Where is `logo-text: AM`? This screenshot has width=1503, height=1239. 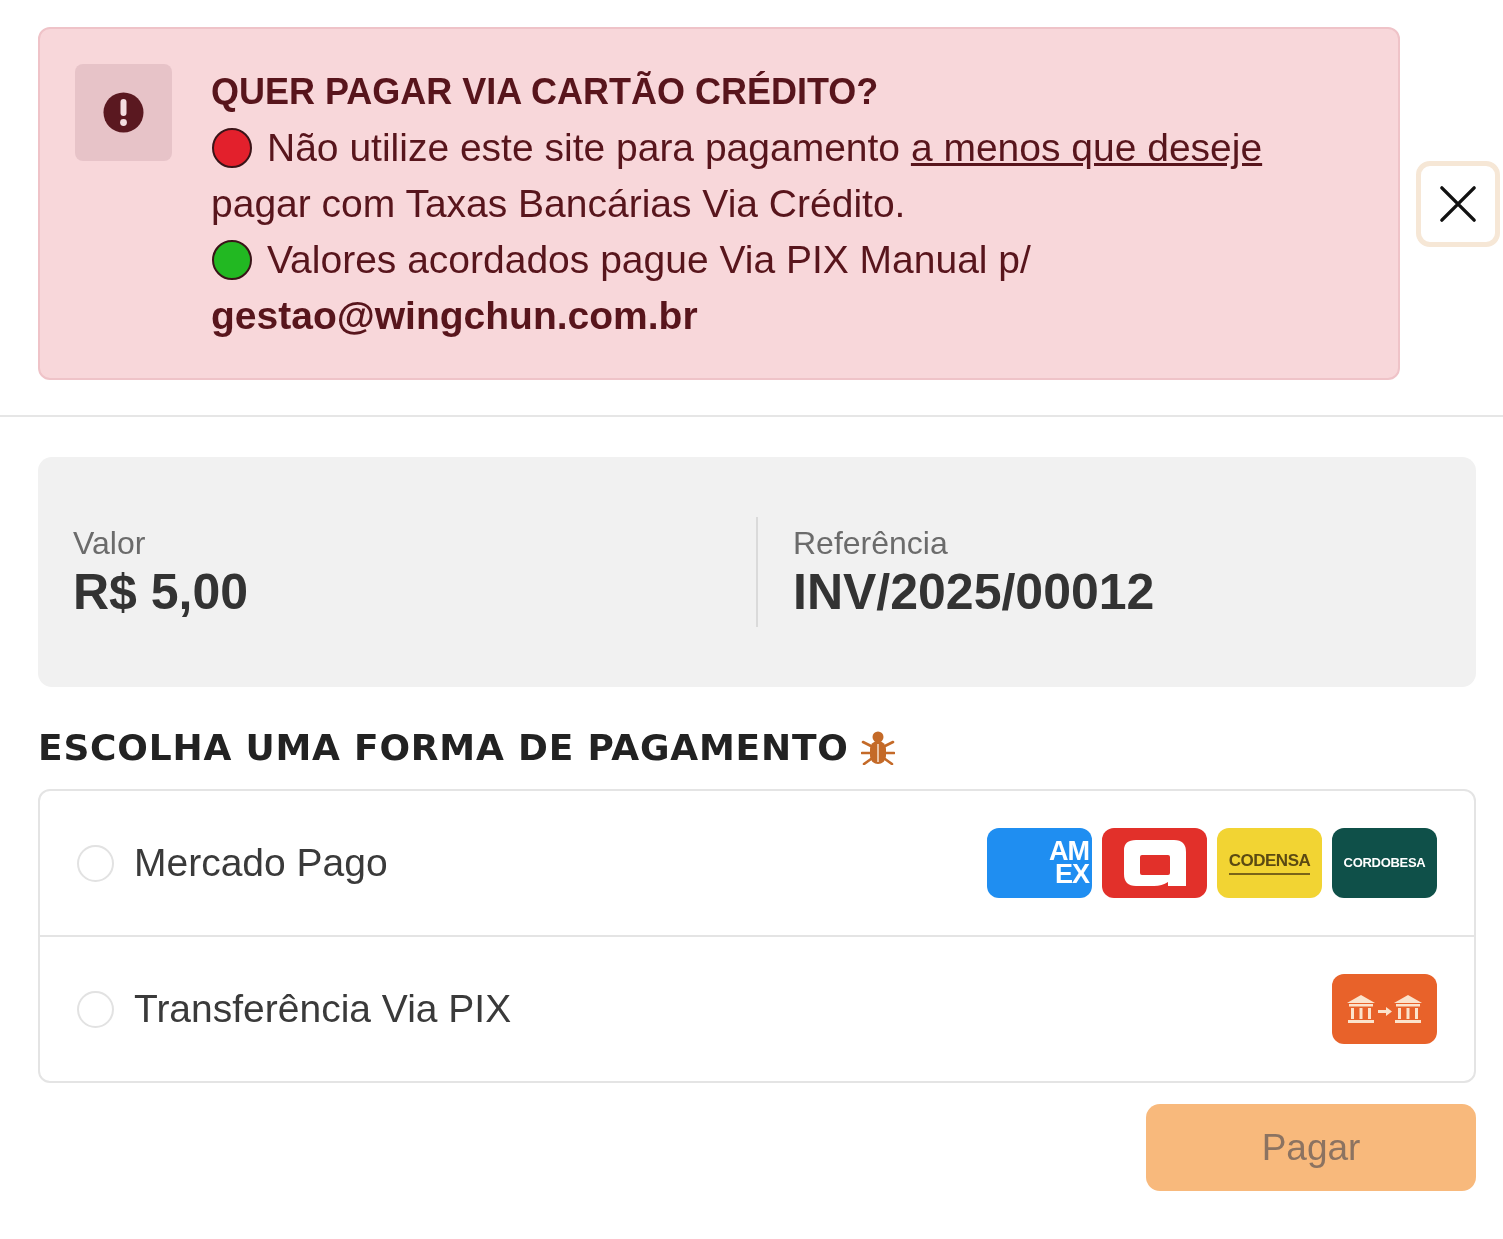
logo-text: AM is located at coordinates (1069, 851).